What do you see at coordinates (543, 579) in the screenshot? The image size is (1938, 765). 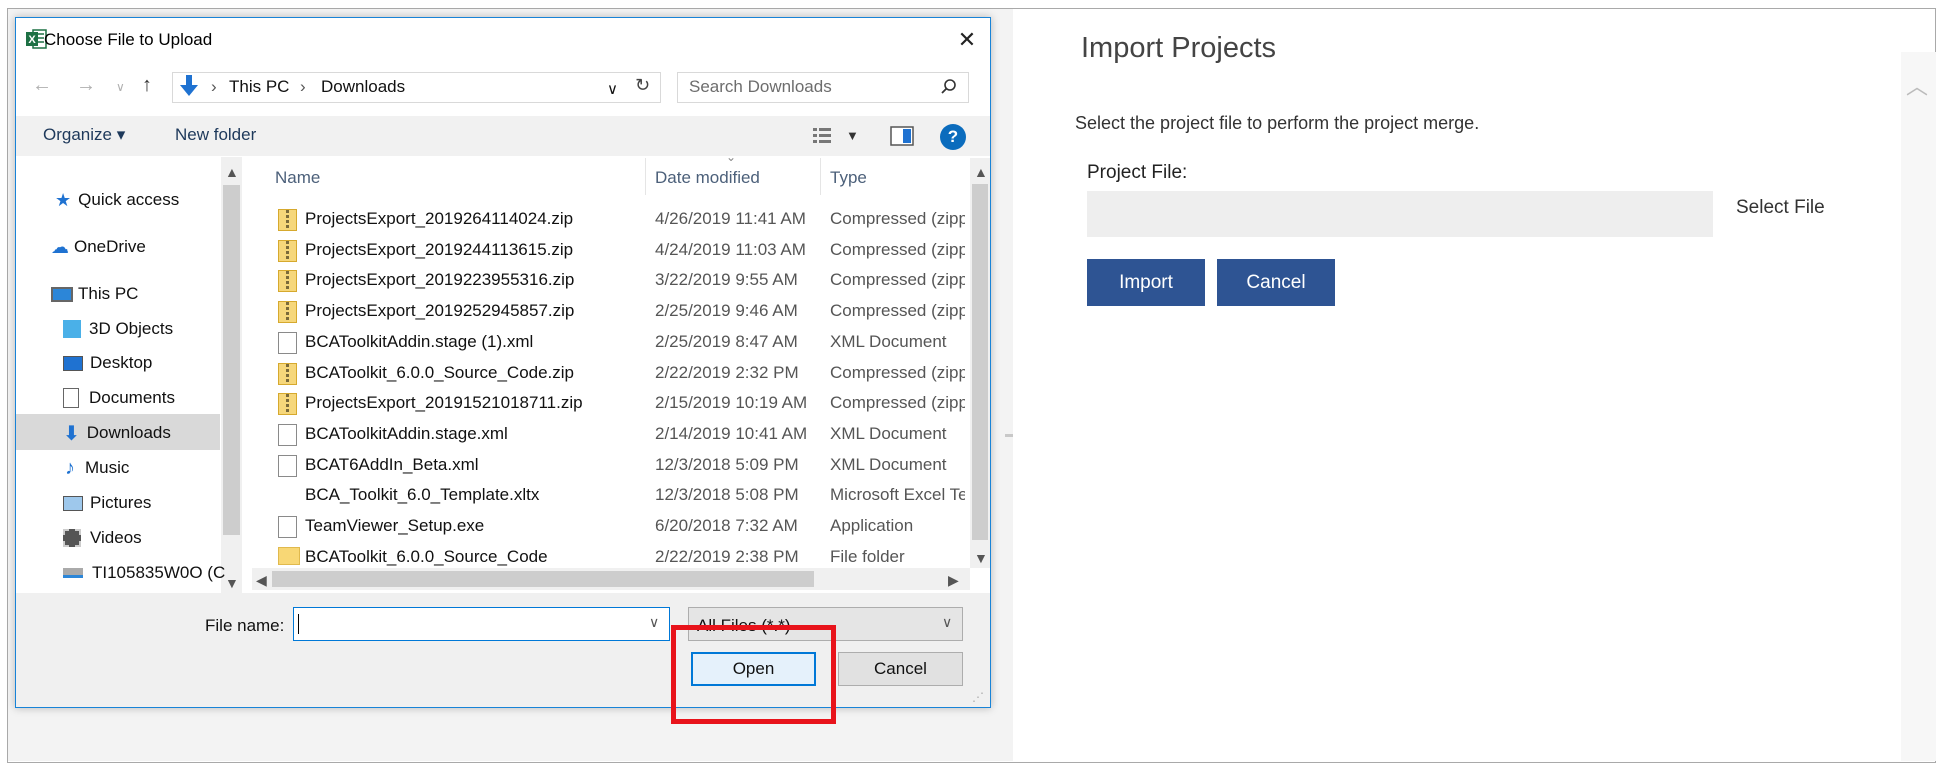 I see `file-list-hscroll-thumb` at bounding box center [543, 579].